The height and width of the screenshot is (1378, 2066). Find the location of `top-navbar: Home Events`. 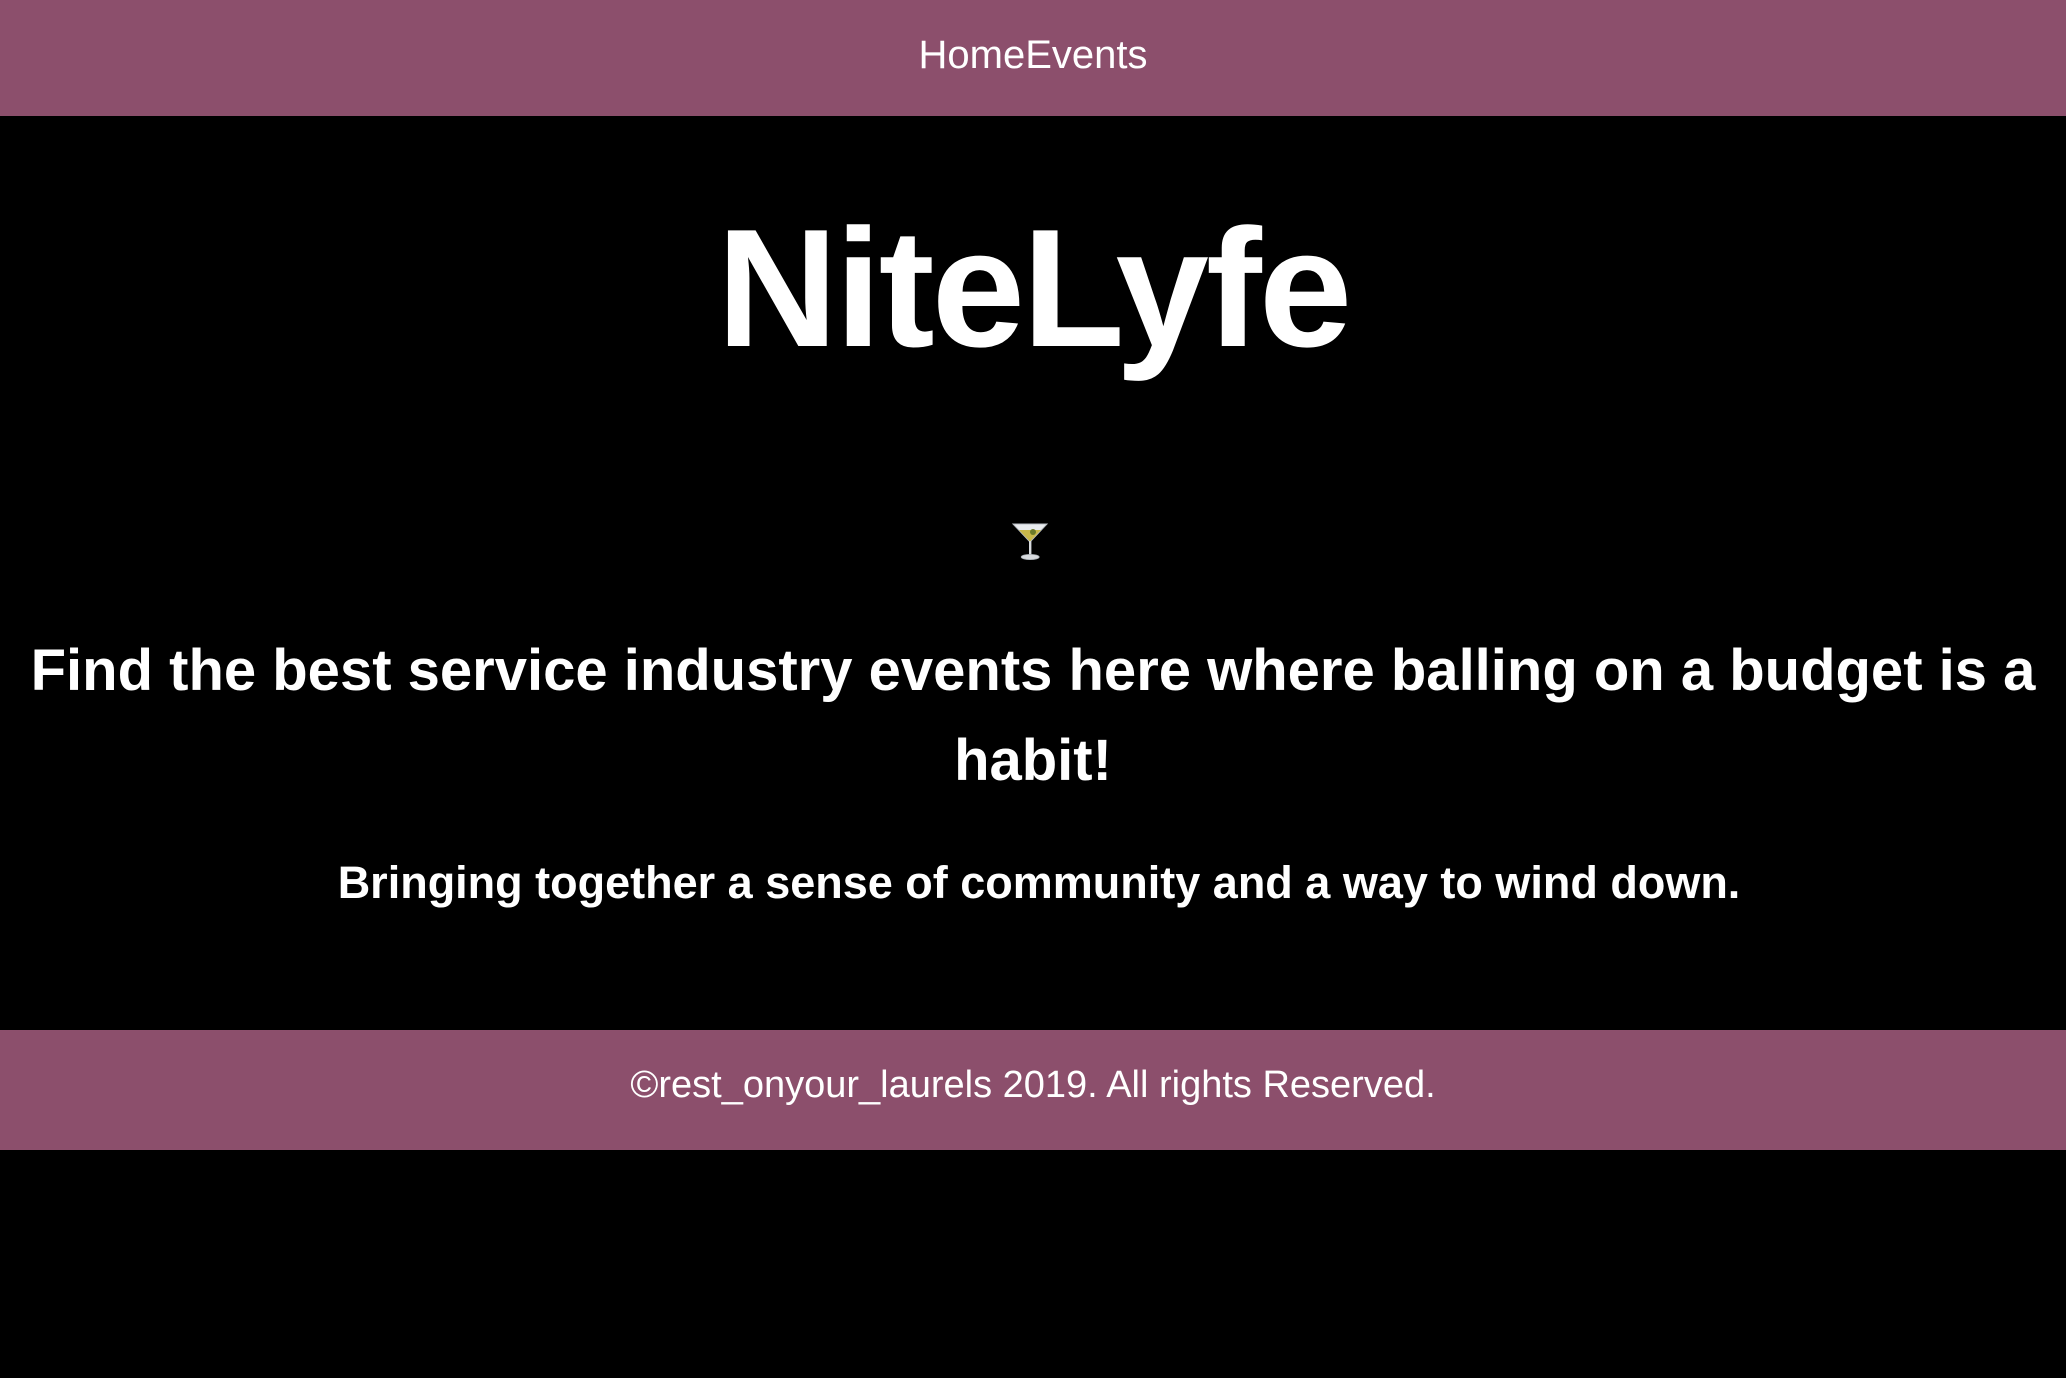

top-navbar: Home Events is located at coordinates (1033, 58).